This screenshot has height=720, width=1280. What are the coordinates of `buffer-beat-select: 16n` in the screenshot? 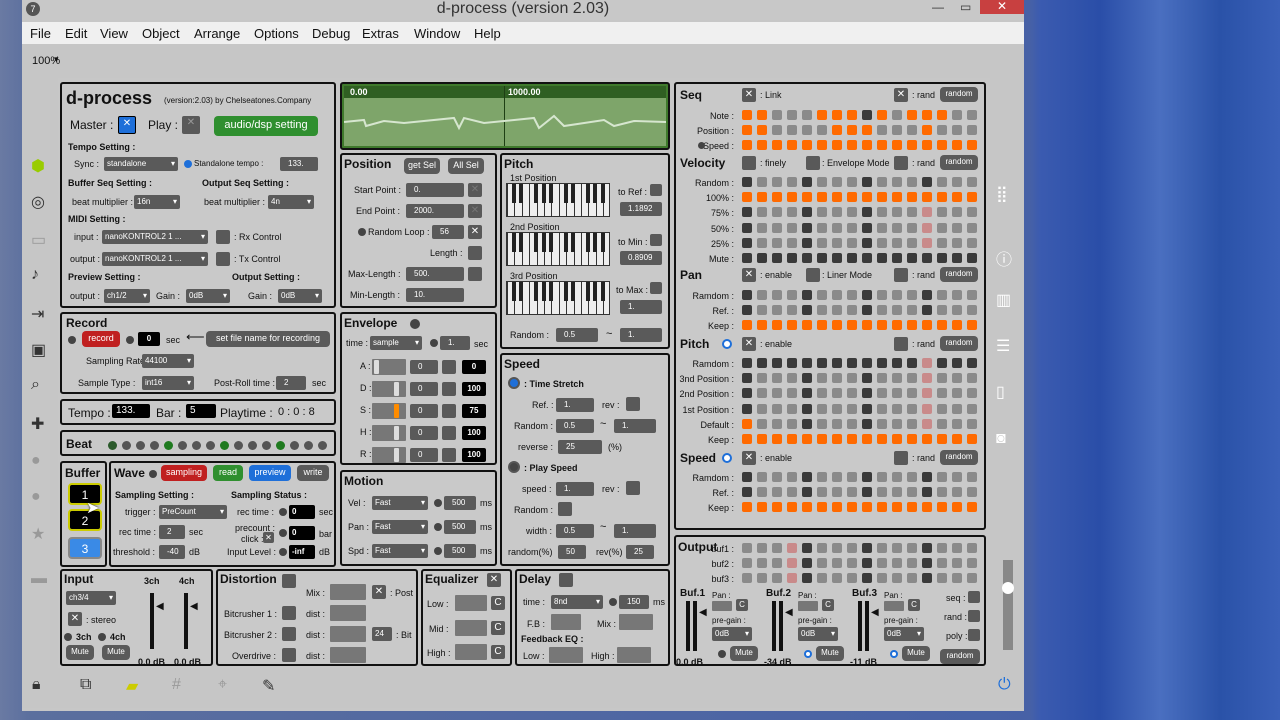 It's located at (157, 202).